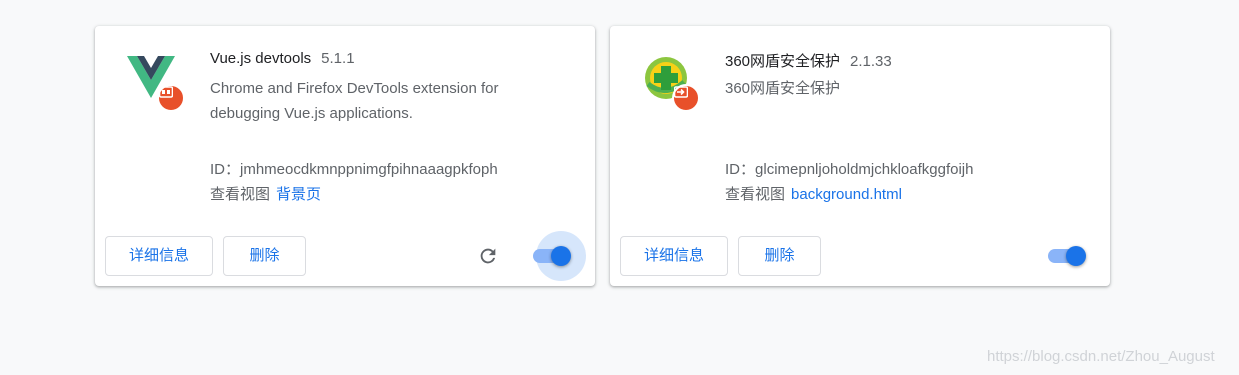 This screenshot has height=375, width=1239. What do you see at coordinates (369, 169) in the screenshot?
I see `extension-id: jmhmeocdkmnppnimgfpihnaaagpkfoph` at bounding box center [369, 169].